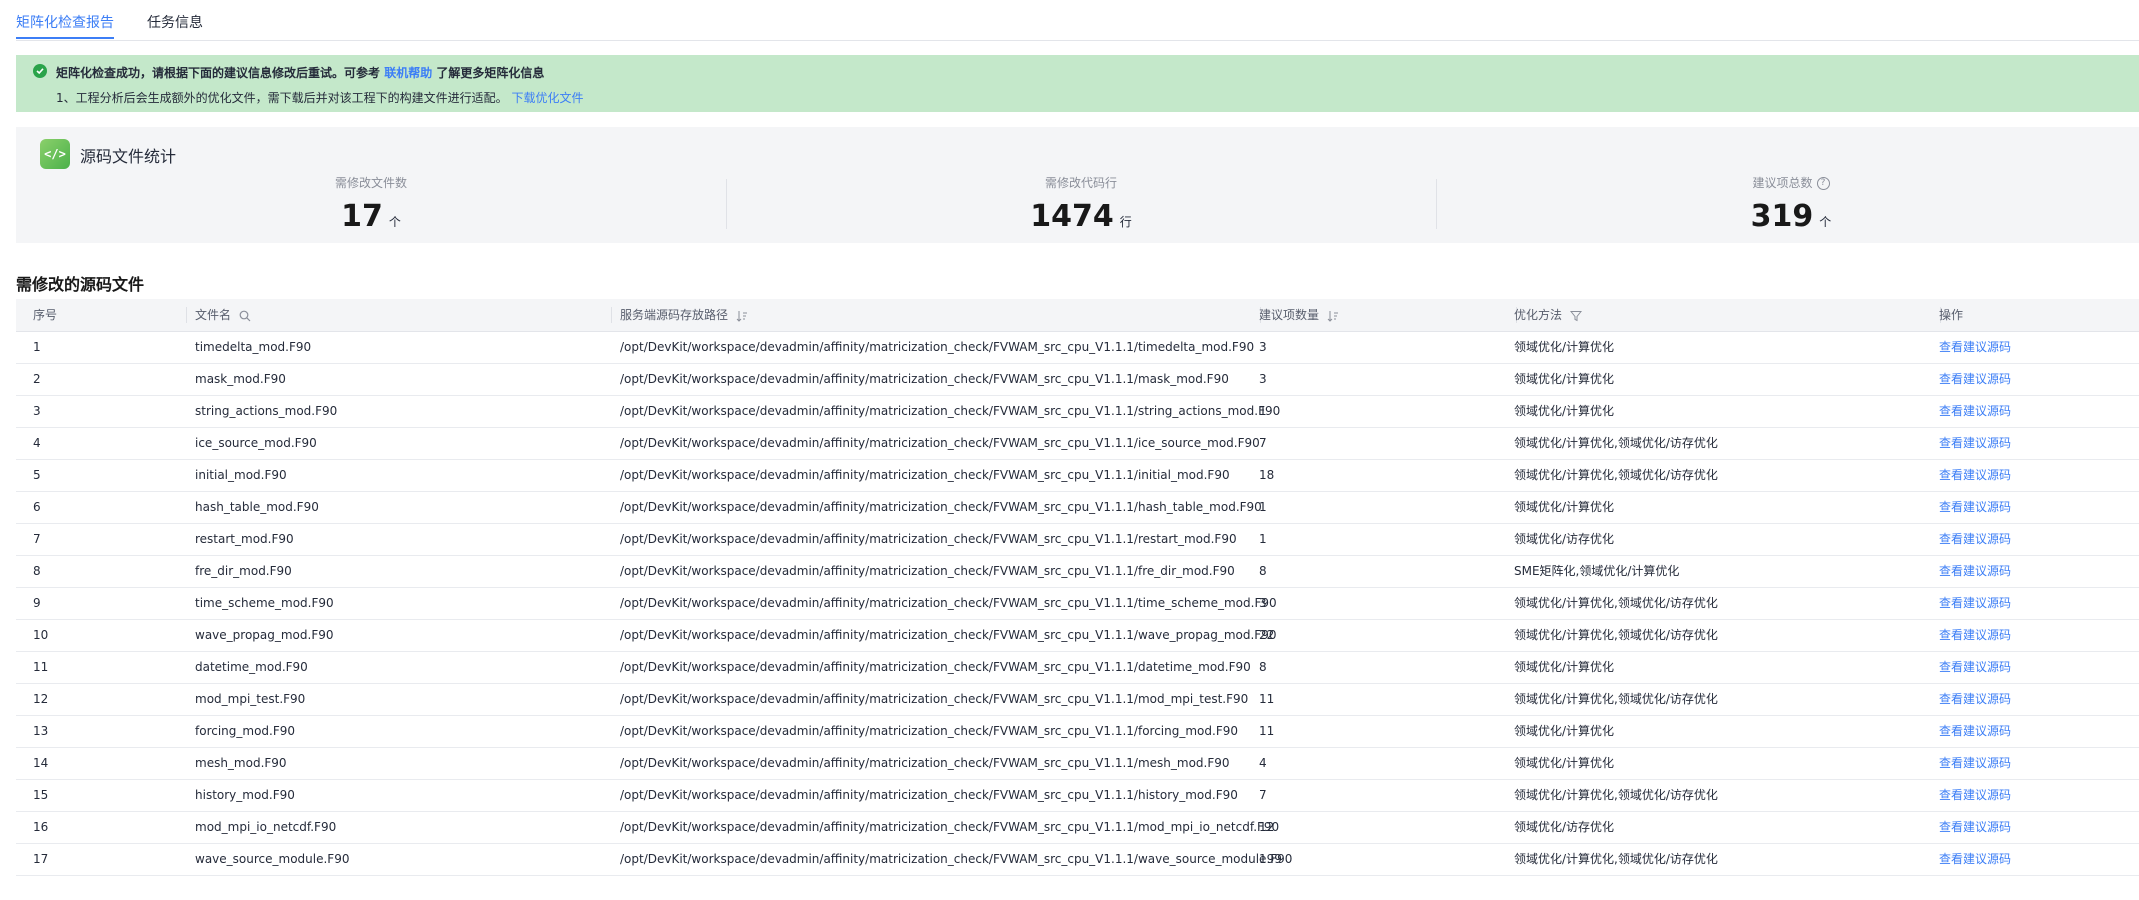 The width and height of the screenshot is (2139, 900). What do you see at coordinates (256, 443) in the screenshot?
I see `cell-filename: ice_source_mod.F90` at bounding box center [256, 443].